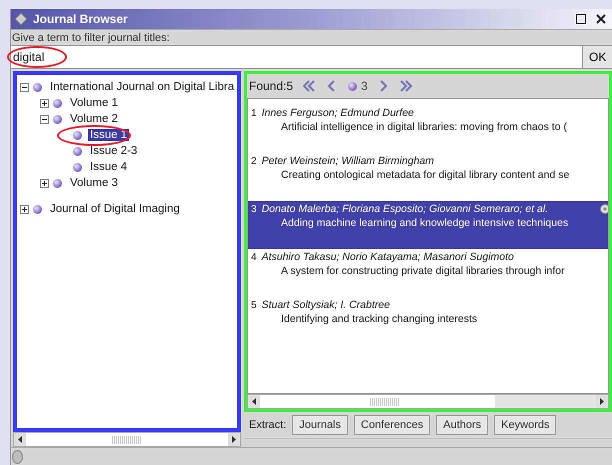  What do you see at coordinates (338, 113) in the screenshot?
I see `result-authors: Innes Ferguson; Edmund Durfee` at bounding box center [338, 113].